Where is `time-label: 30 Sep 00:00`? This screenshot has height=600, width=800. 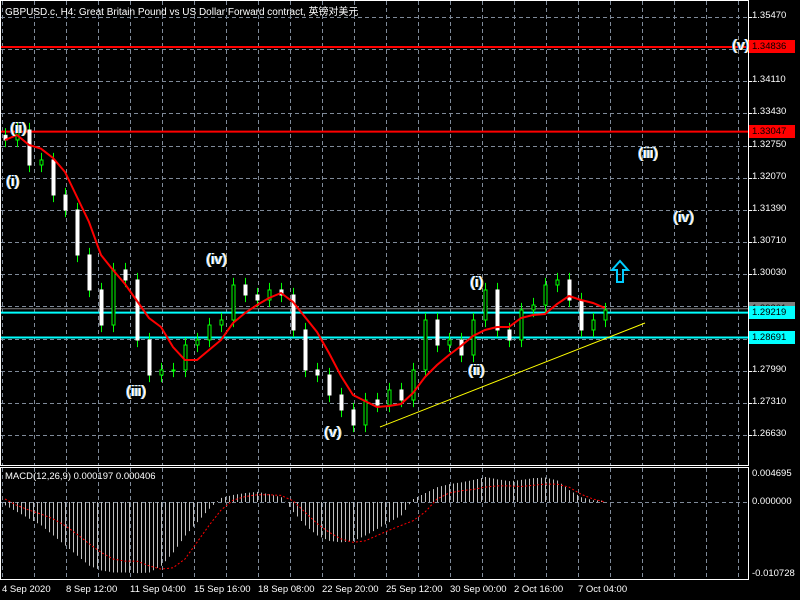 time-label: 30 Sep 00:00 is located at coordinates (478, 589).